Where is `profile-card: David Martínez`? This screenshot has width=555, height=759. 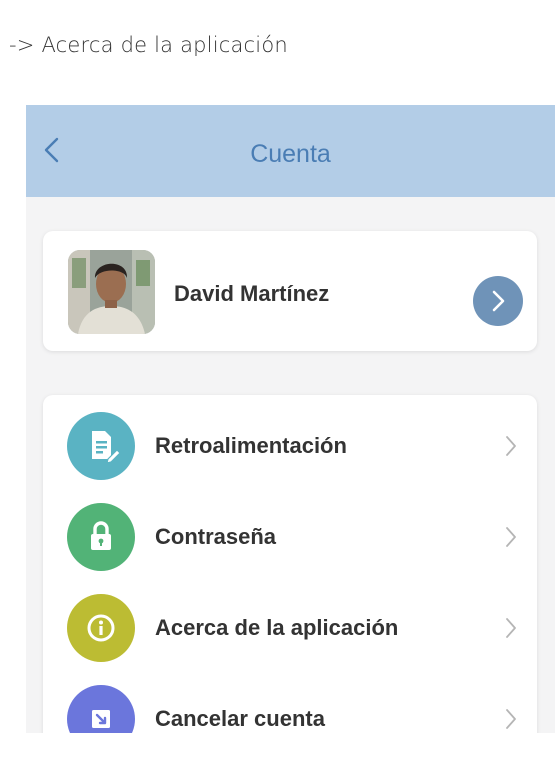 profile-card: David Martínez is located at coordinates (290, 291).